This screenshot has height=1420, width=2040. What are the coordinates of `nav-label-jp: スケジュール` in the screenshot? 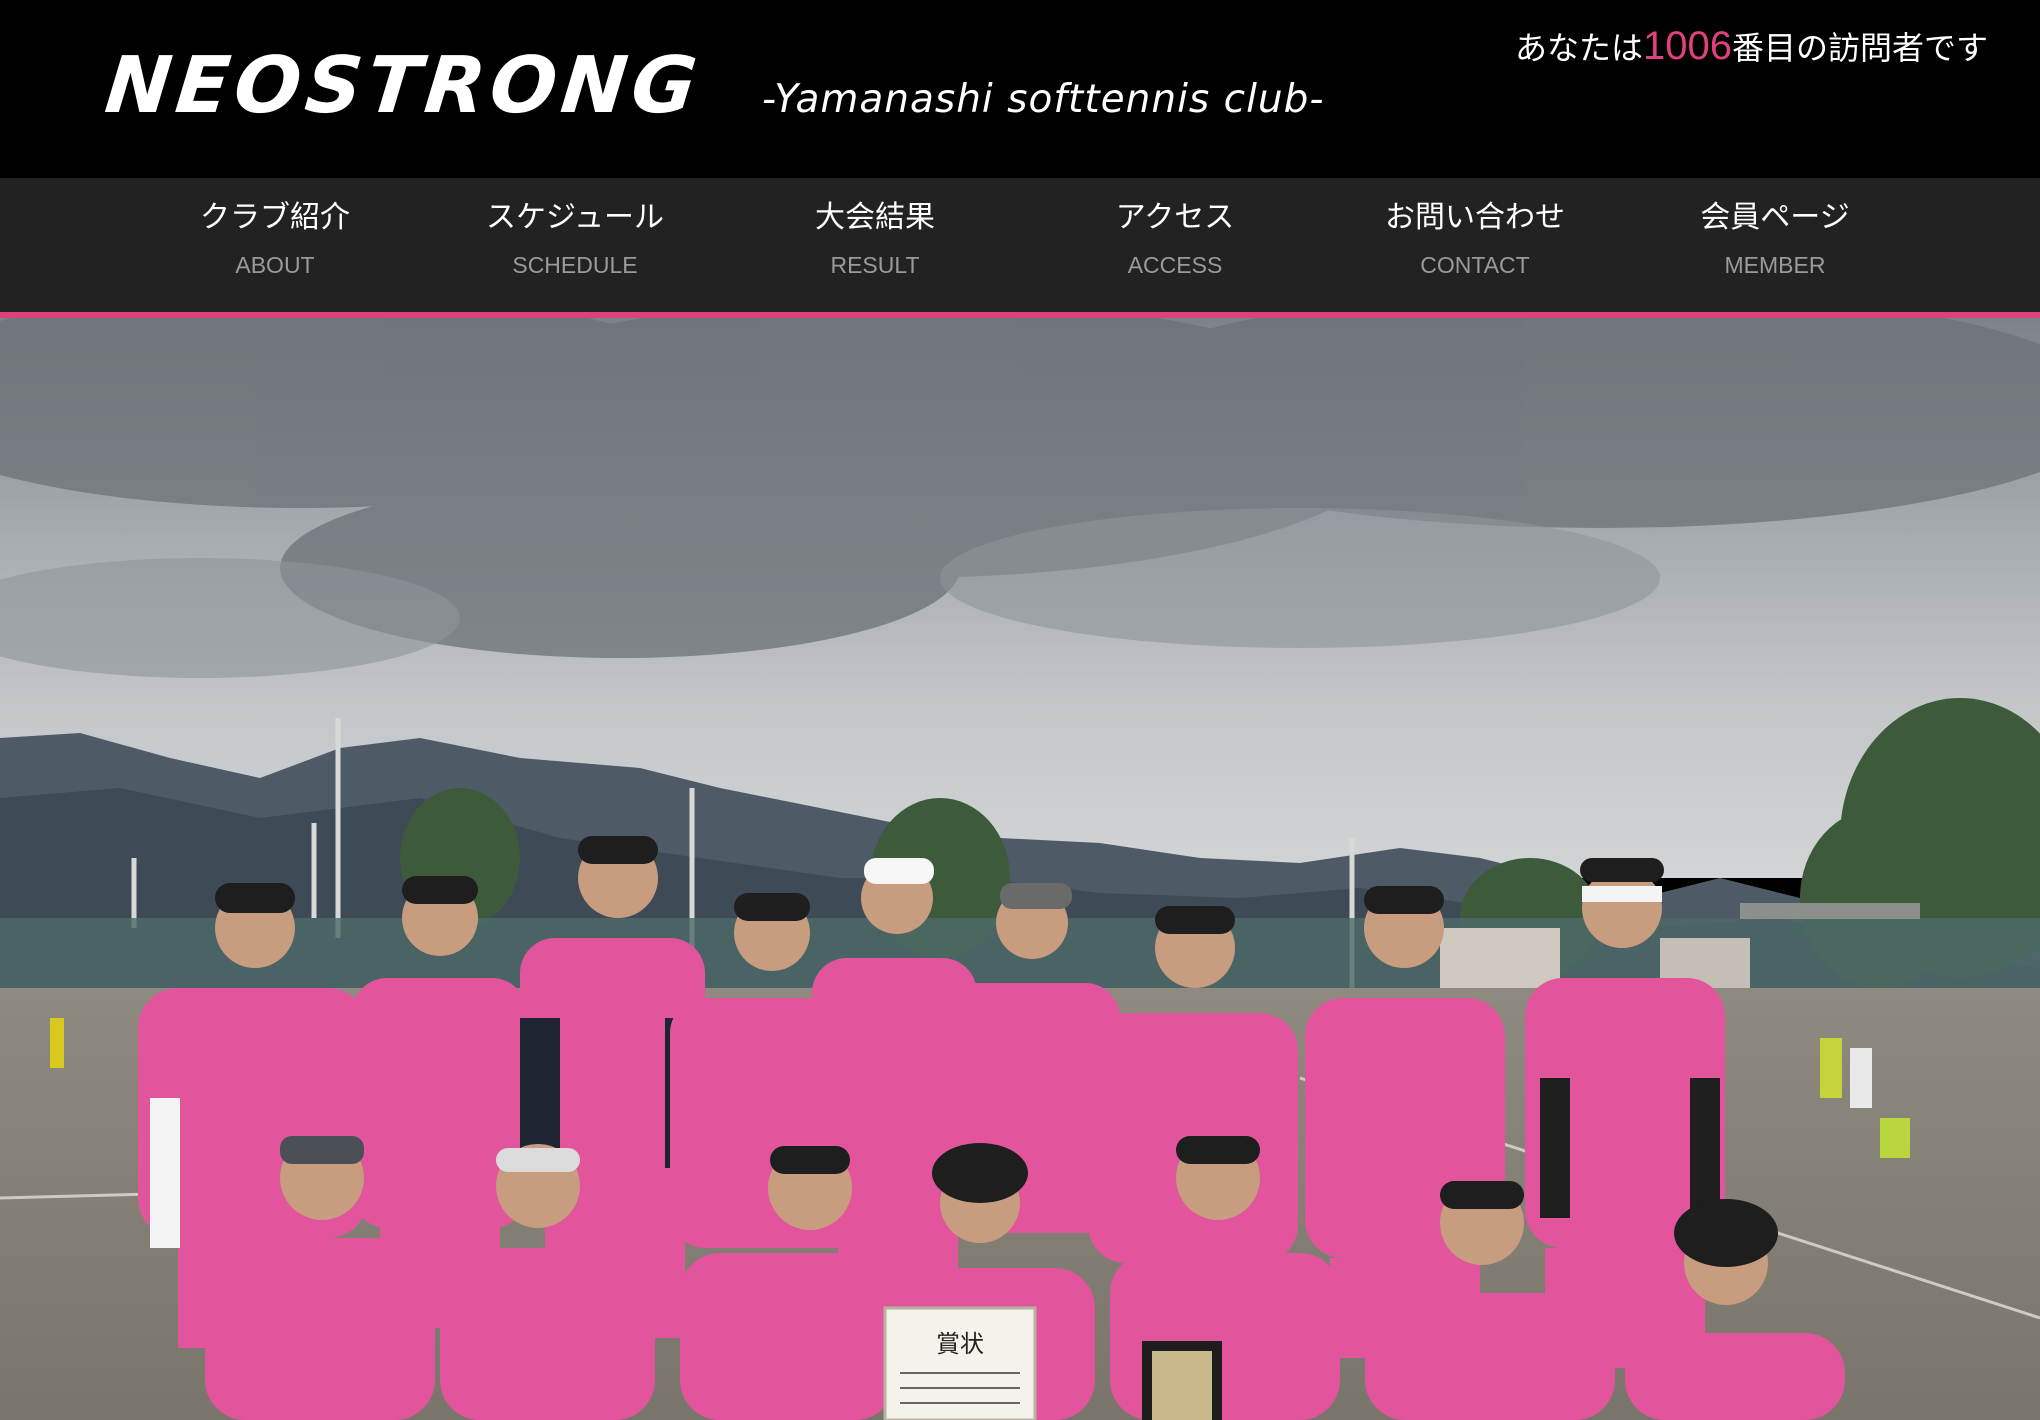 It's located at (575, 217).